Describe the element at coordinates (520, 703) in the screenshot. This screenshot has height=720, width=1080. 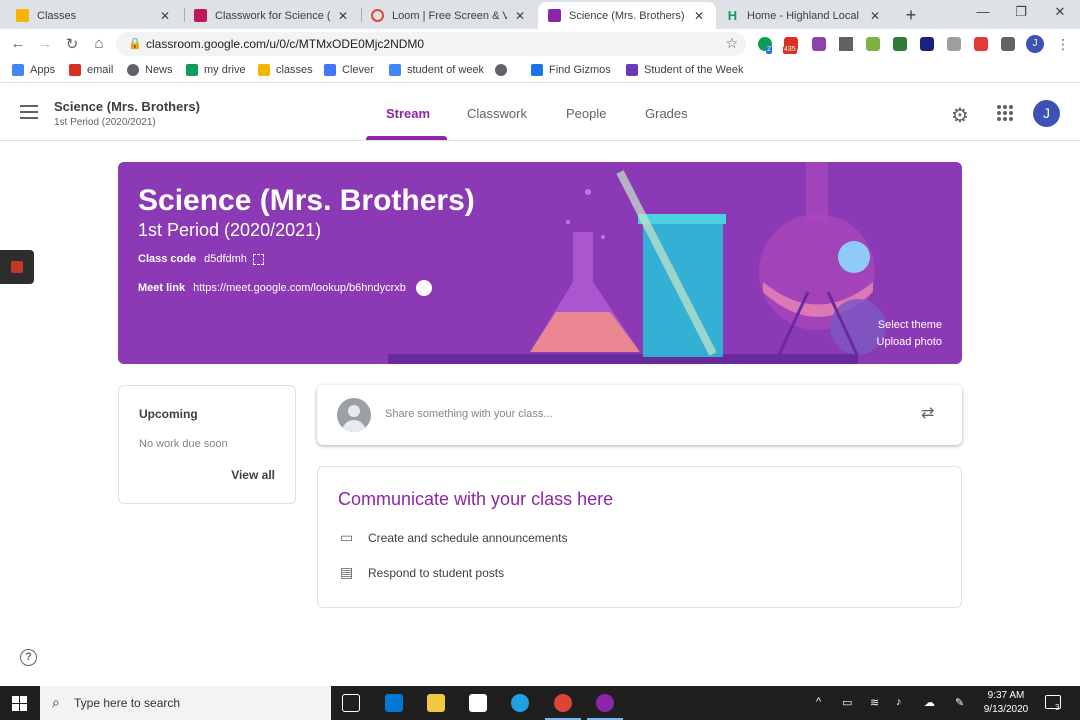
I see `edge-icon` at that location.